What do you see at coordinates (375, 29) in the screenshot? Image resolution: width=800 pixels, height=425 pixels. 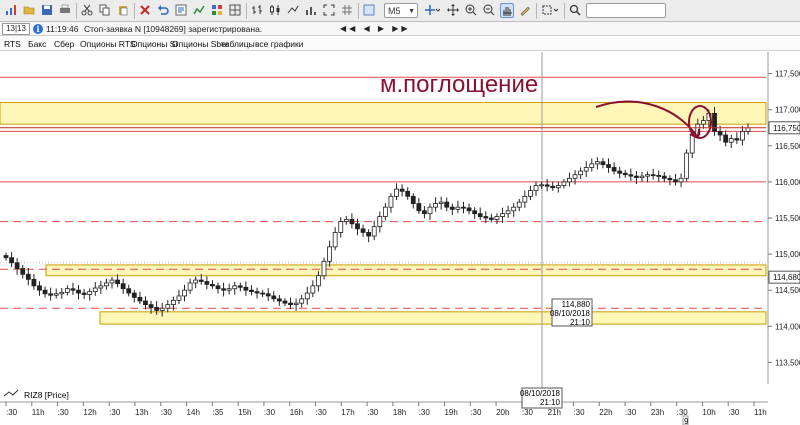 I see `message-navigation: ◀◀ ◀ ▶ ▶▶` at bounding box center [375, 29].